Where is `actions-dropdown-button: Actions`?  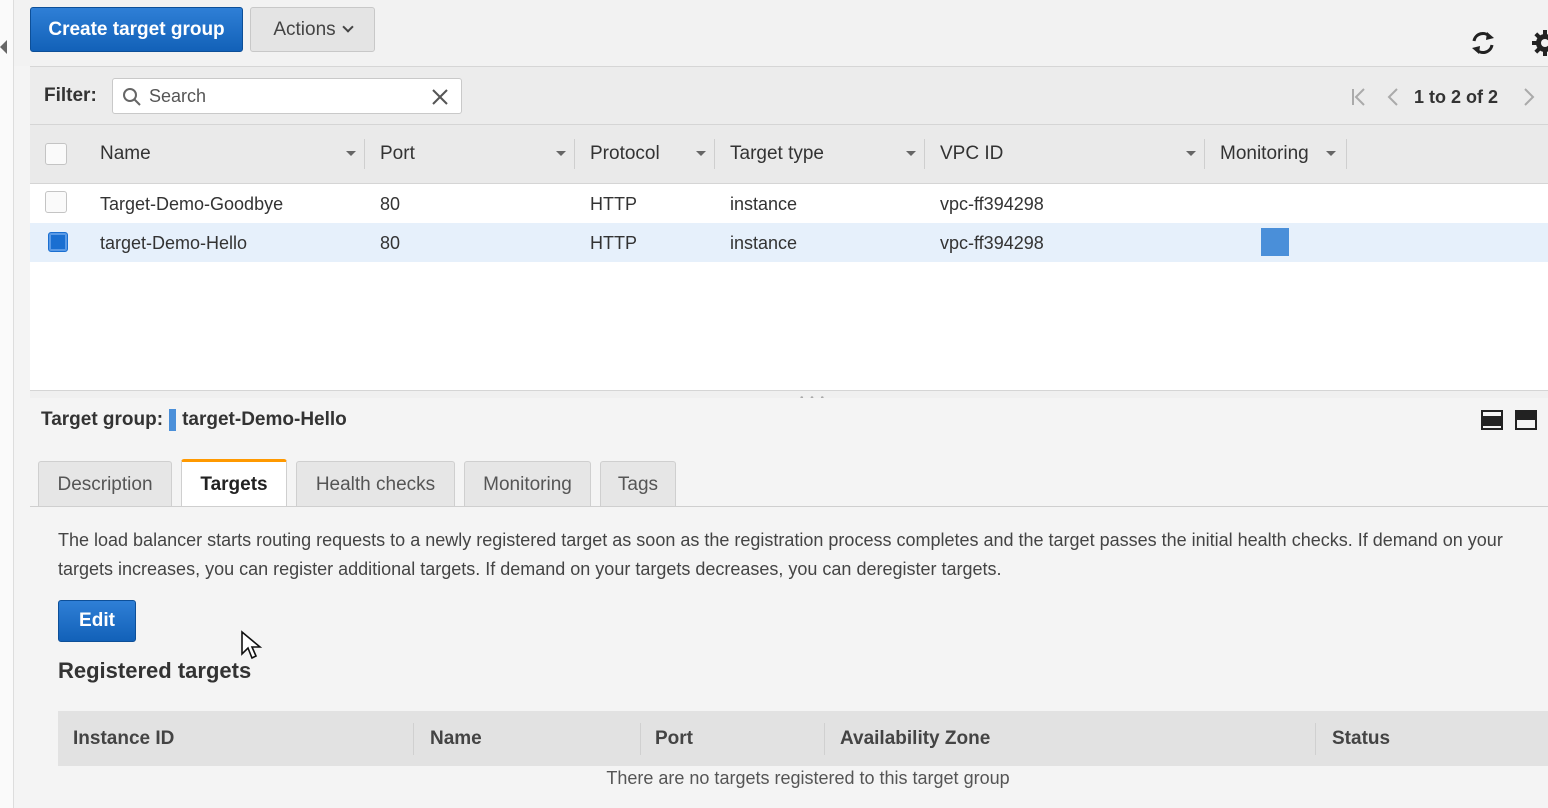
actions-dropdown-button: Actions is located at coordinates (312, 29).